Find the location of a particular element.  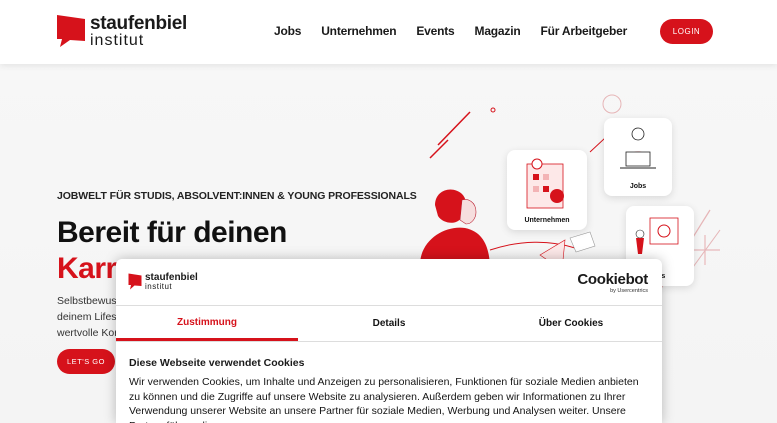

cookie-tabs: Zustimmung Details Über Cookies is located at coordinates (389, 323).